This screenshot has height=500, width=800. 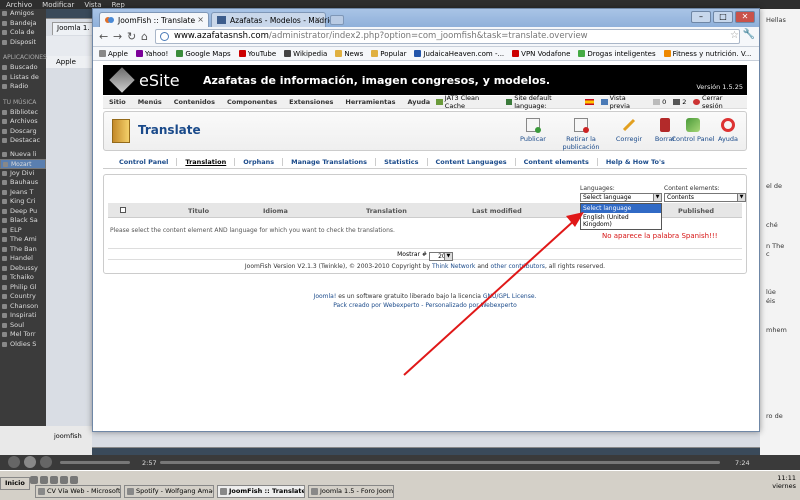 What do you see at coordinates (23, 14) in the screenshot?
I see `sidebar-item-amigos: Amigos` at bounding box center [23, 14].